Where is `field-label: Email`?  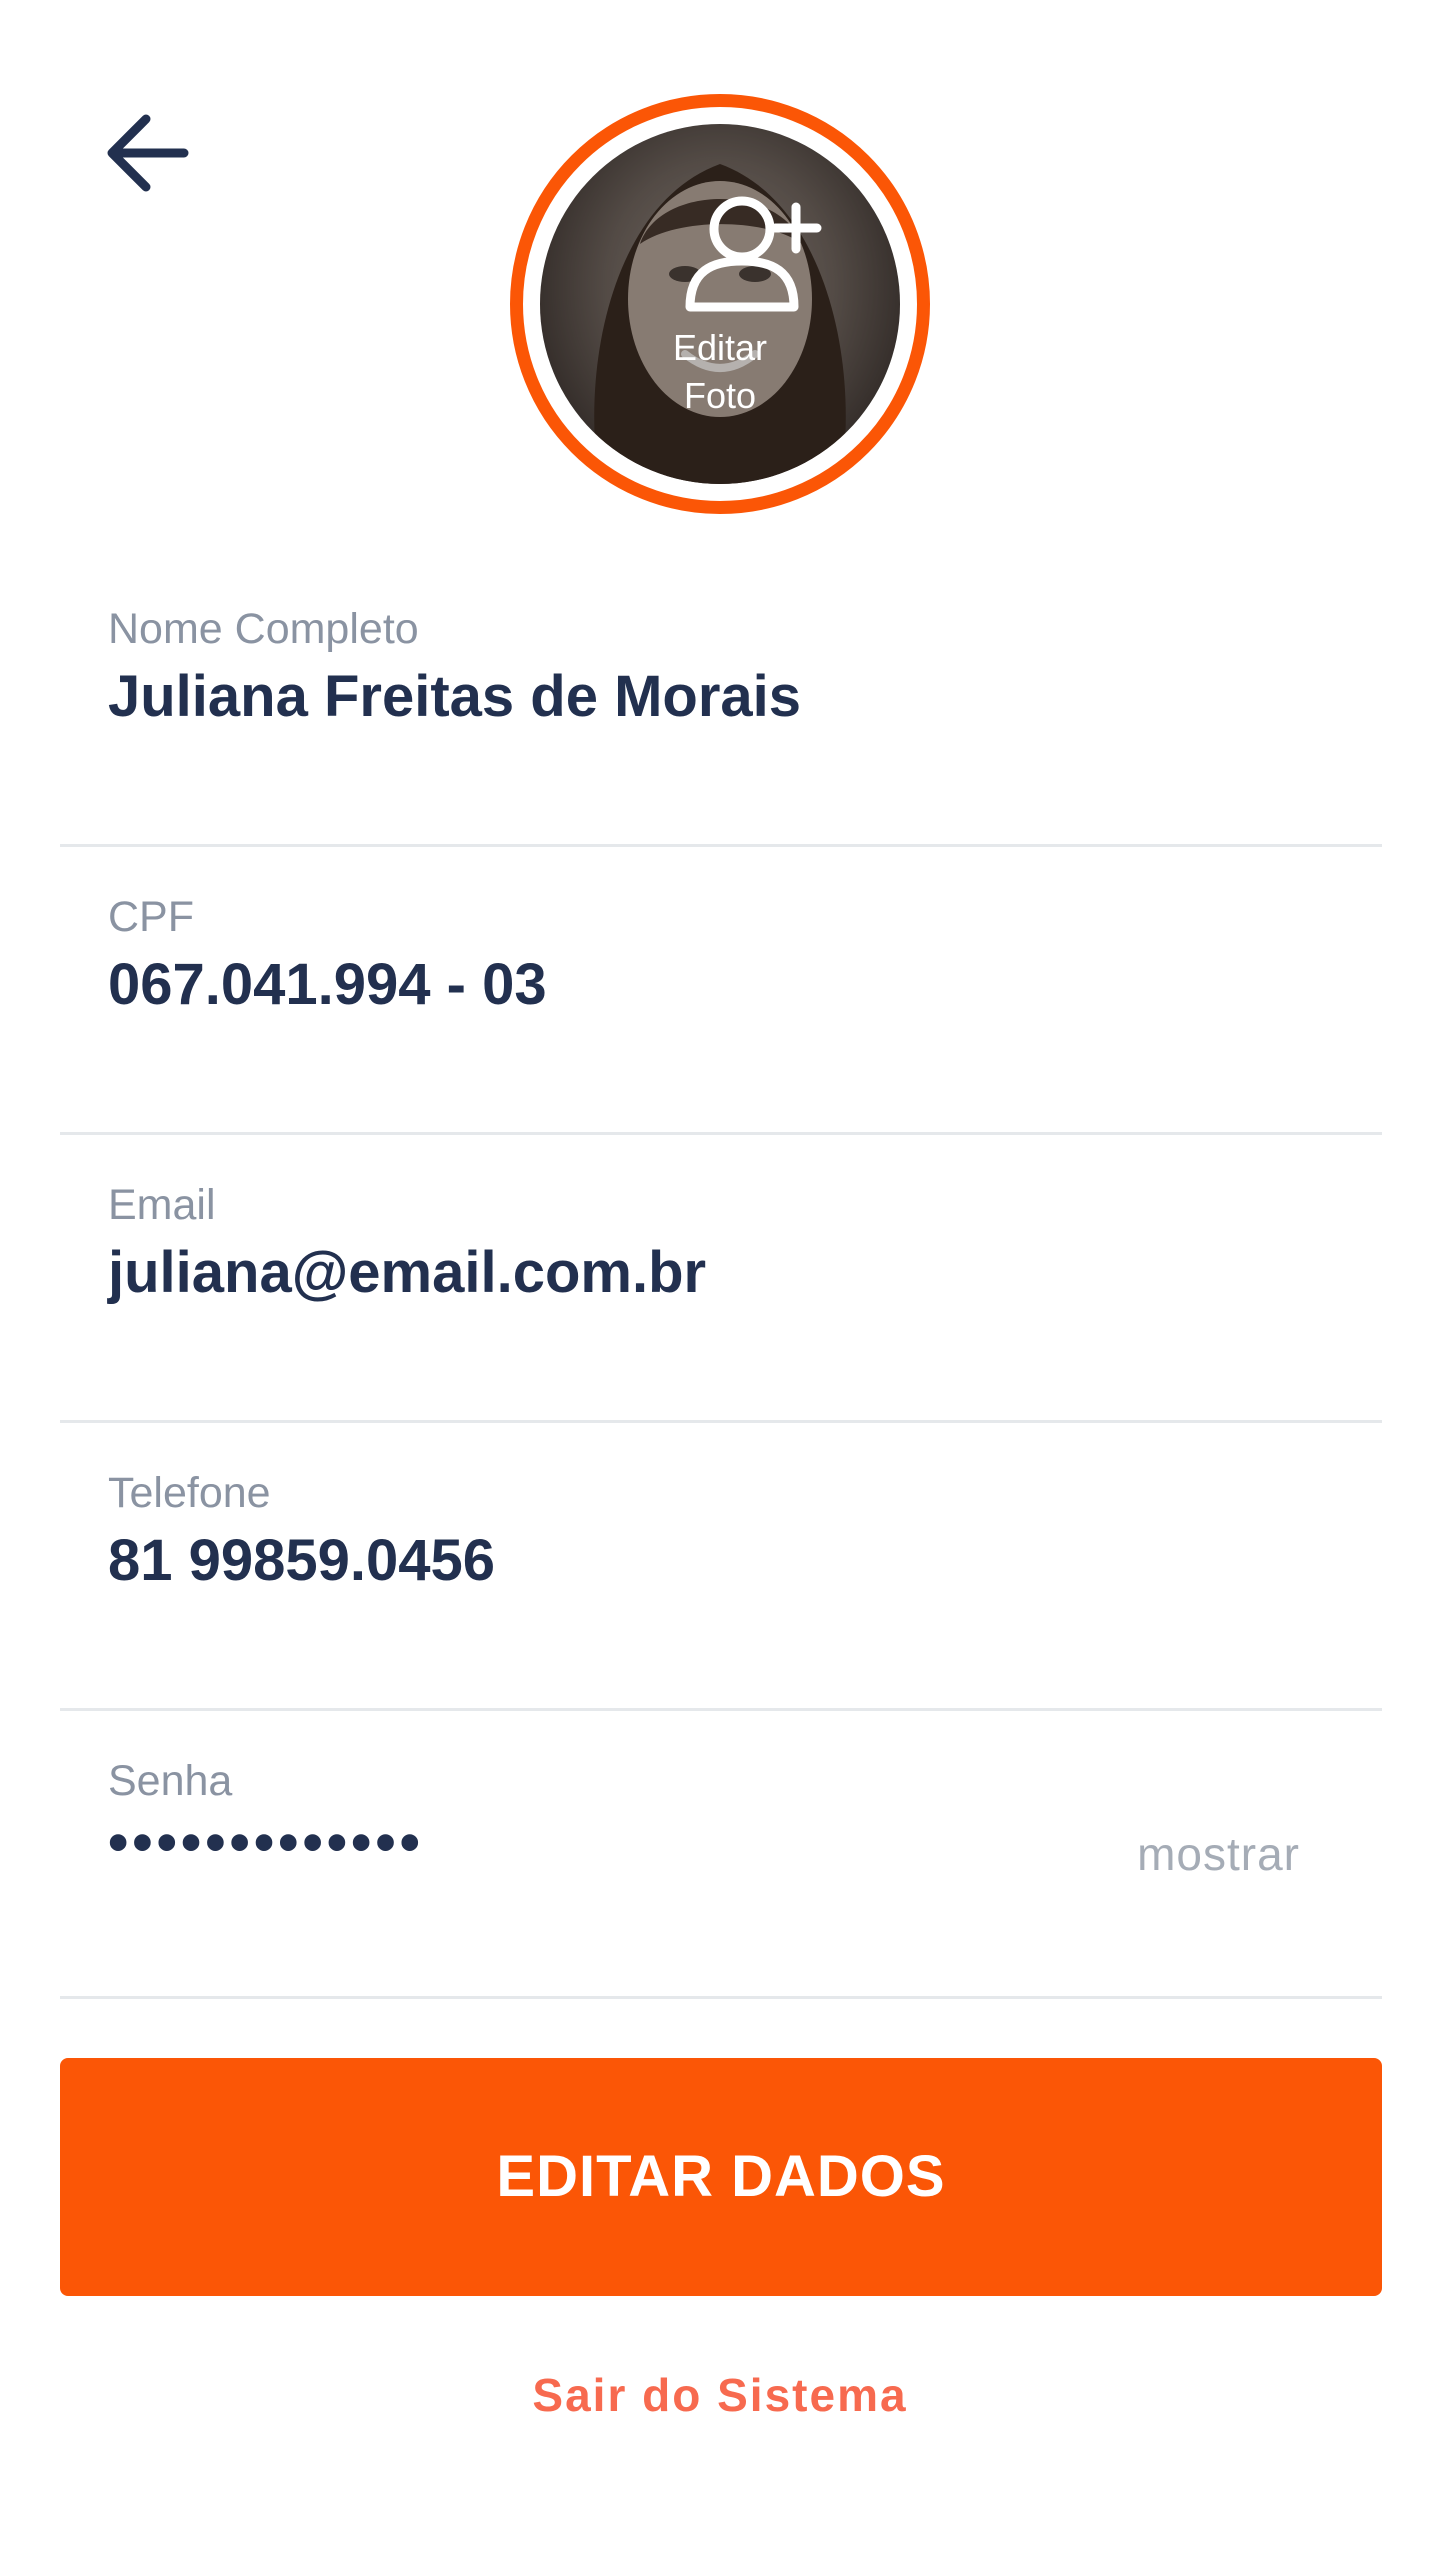 field-label: Email is located at coordinates (162, 1205).